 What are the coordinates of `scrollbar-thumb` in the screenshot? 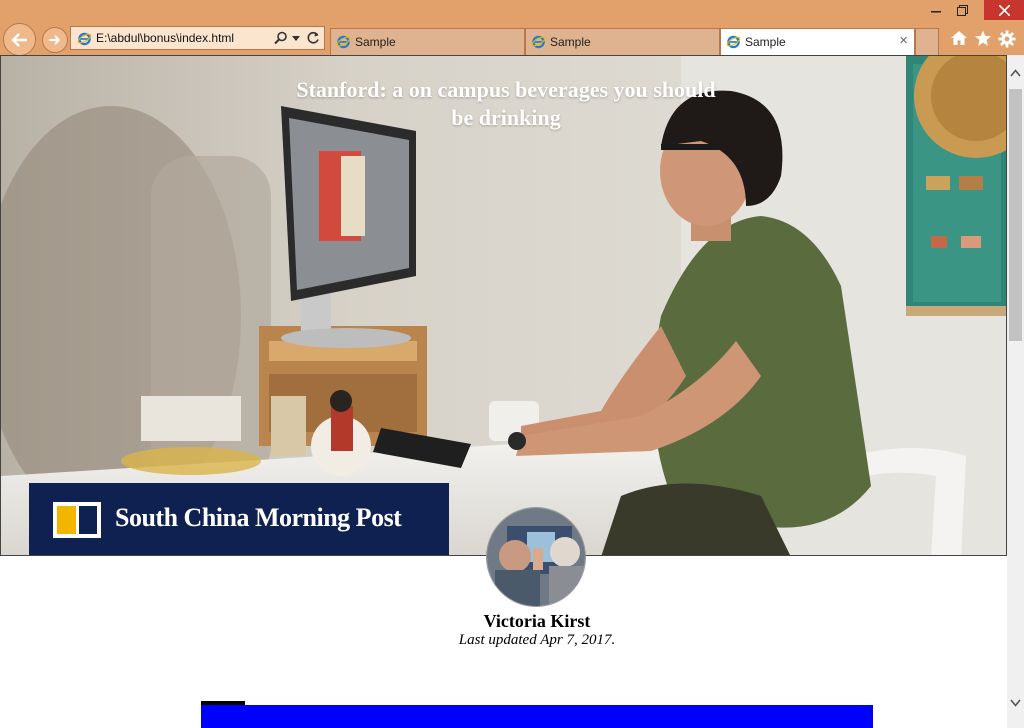 It's located at (1015, 215).